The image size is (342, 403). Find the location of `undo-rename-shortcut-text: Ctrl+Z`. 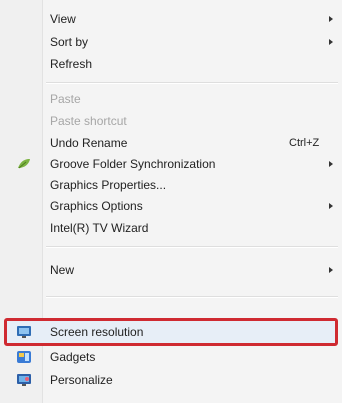

undo-rename-shortcut-text: Ctrl+Z is located at coordinates (304, 143).